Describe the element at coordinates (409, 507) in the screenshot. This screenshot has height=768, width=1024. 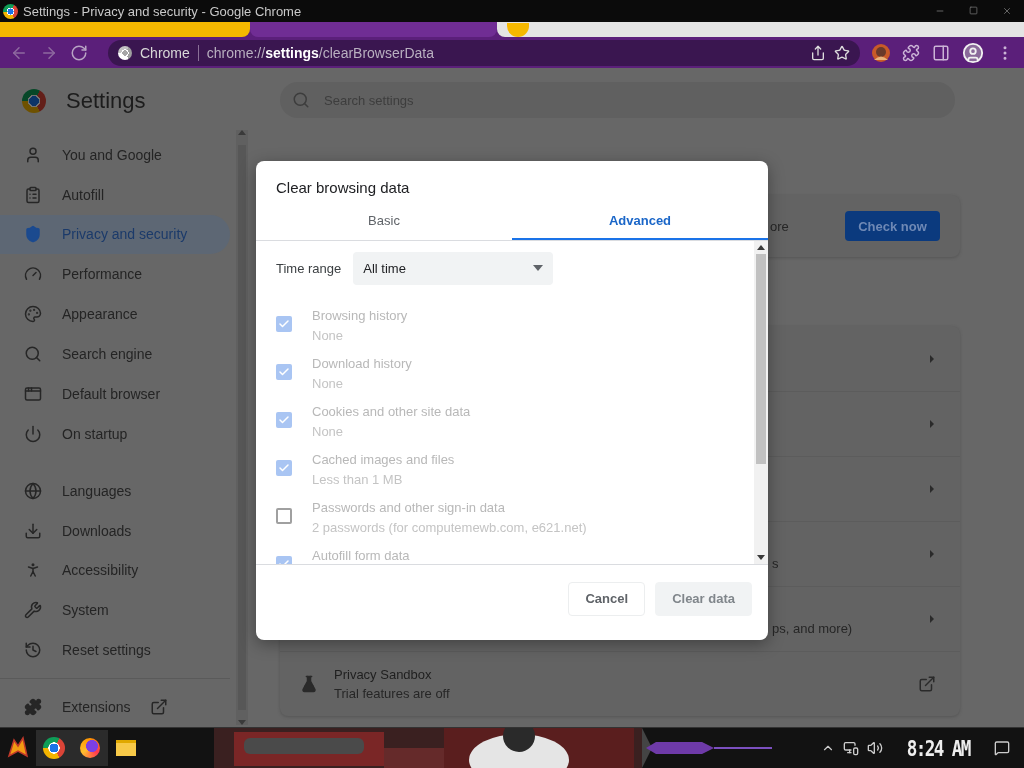
I see `option-label: Passwords and other sign-in data` at that location.